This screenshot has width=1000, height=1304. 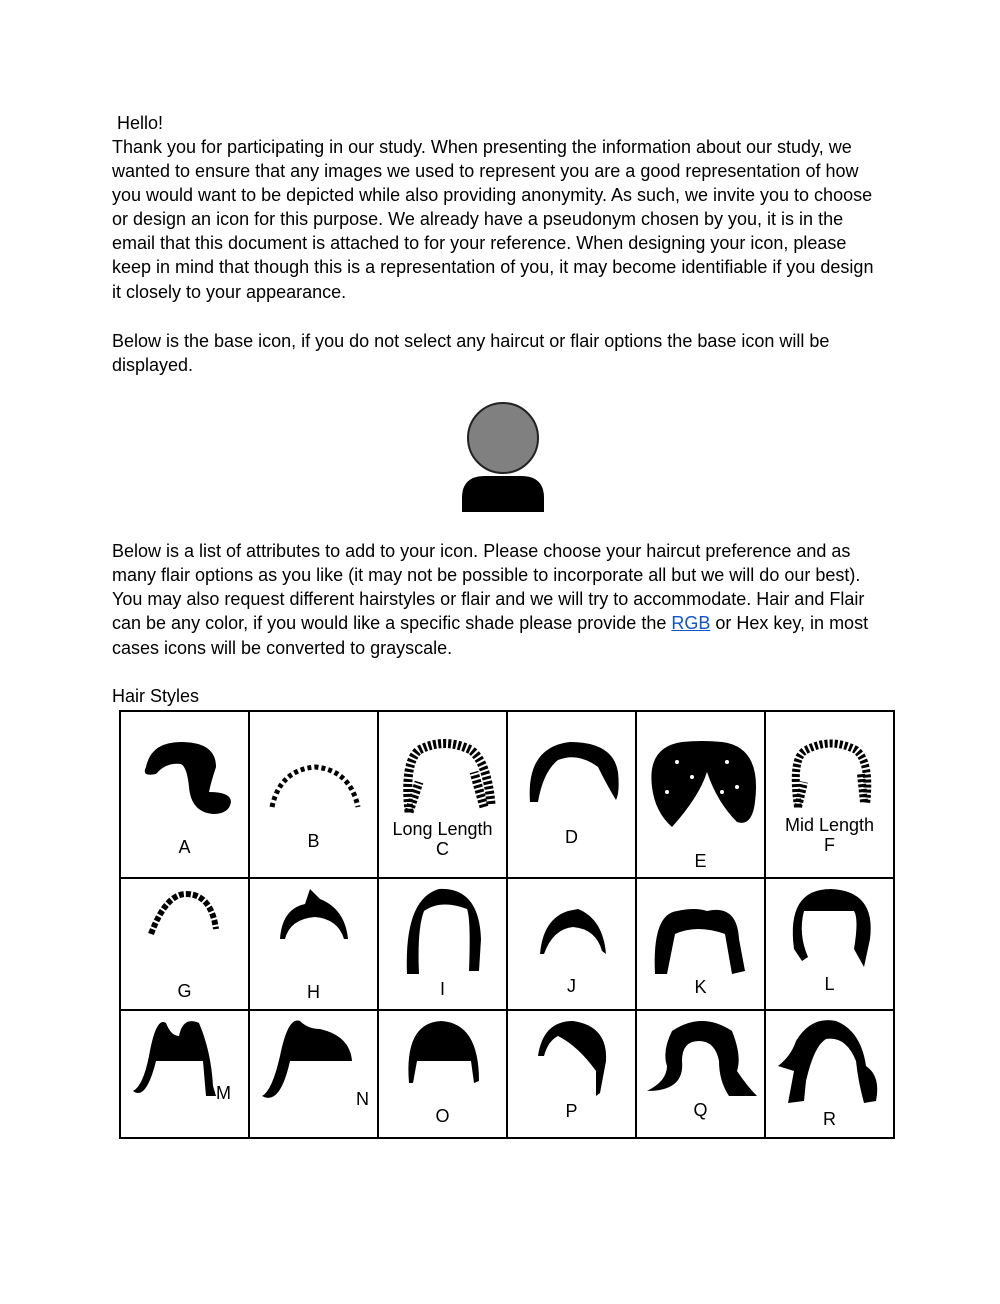 I want to click on hair-label: K, so click(x=700, y=987).